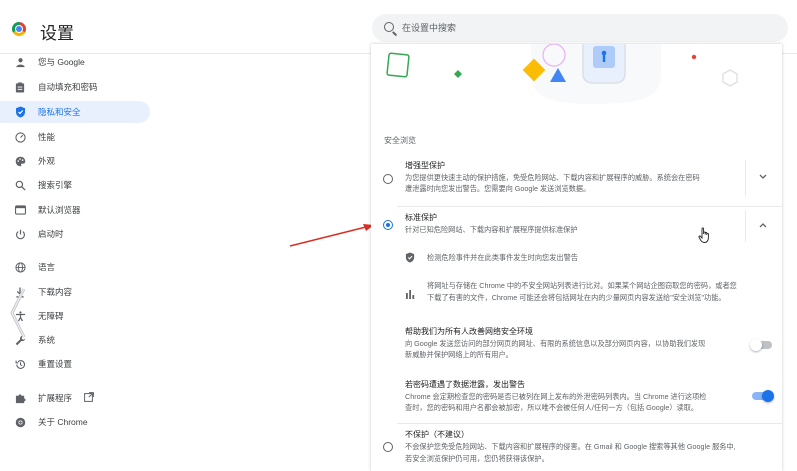 The width and height of the screenshot is (797, 471). What do you see at coordinates (55, 364) in the screenshot?
I see `sidebar-item-label: 重置设置` at bounding box center [55, 364].